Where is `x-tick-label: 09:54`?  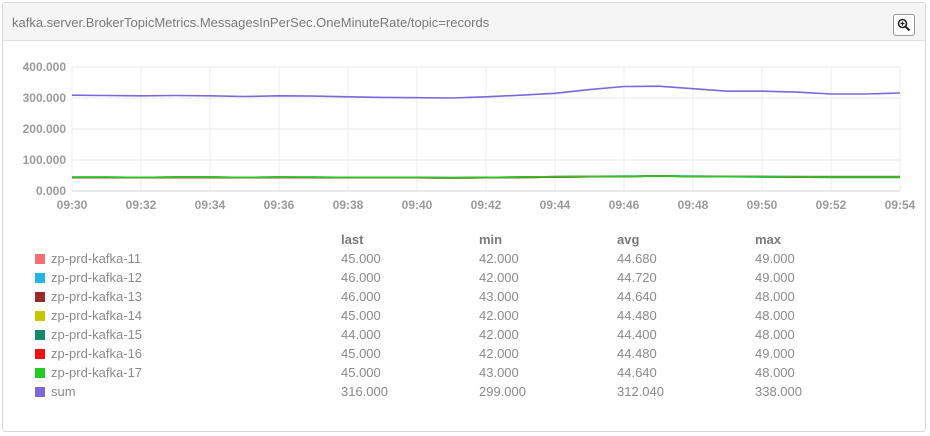 x-tick-label: 09:54 is located at coordinates (900, 205).